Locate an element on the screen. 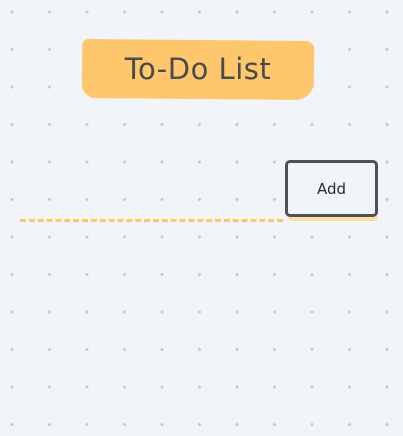 Image resolution: width=403 pixels, height=436 pixels. add-button-label: Add is located at coordinates (331, 188).